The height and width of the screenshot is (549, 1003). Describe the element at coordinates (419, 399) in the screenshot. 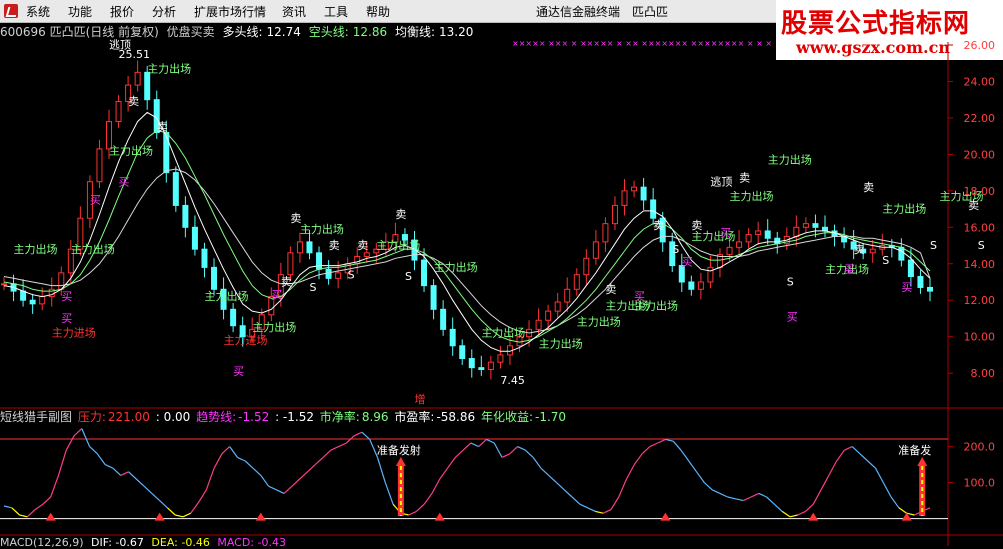

I see `chart-bottom-mark: 增` at that location.